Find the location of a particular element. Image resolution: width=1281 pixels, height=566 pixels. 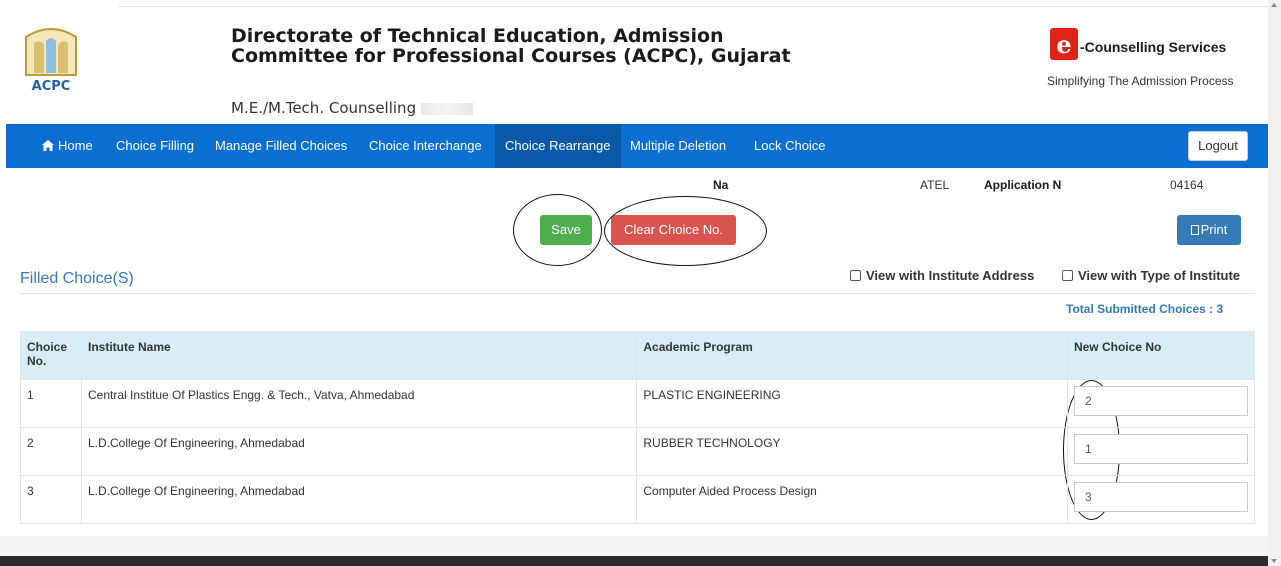

cell-choice-no: 3 is located at coordinates (51, 499).